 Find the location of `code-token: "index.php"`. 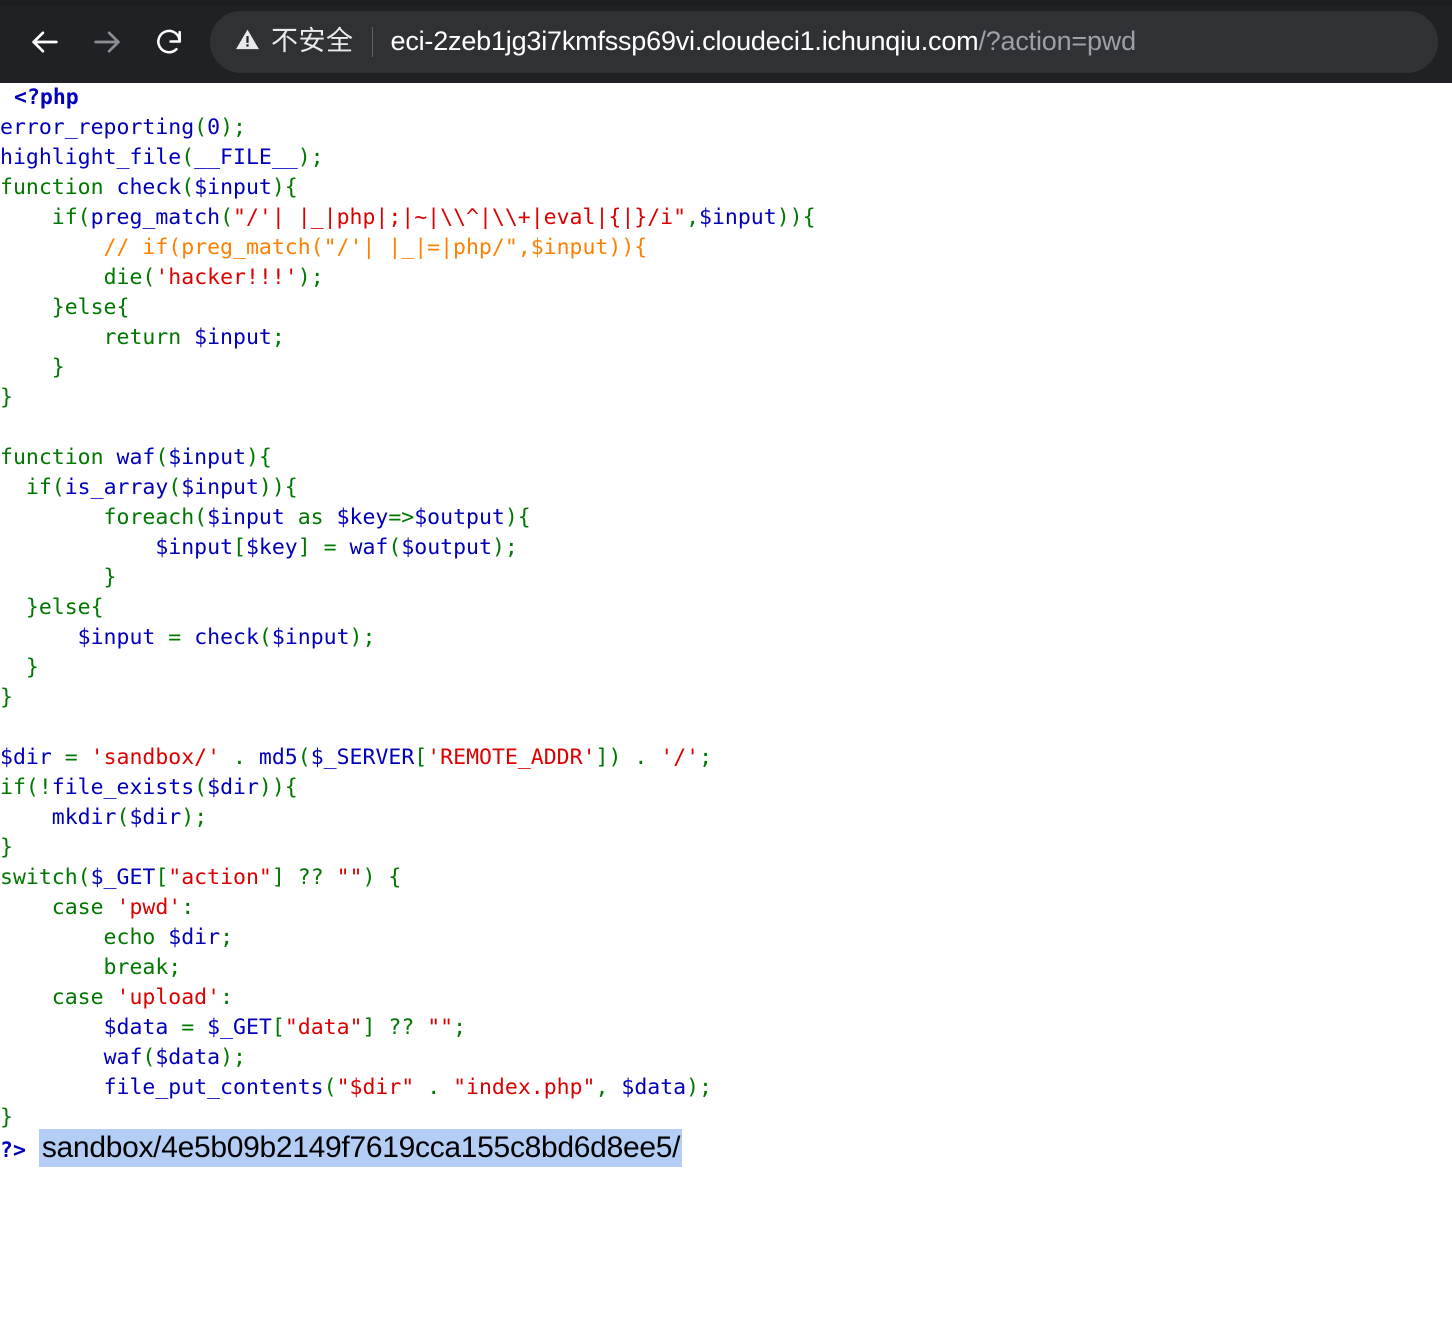

code-token: "index.php" is located at coordinates (524, 1087).